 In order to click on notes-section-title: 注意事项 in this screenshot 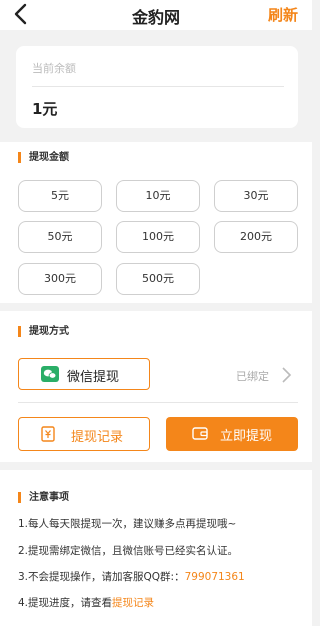, I will do `click(43, 497)`.